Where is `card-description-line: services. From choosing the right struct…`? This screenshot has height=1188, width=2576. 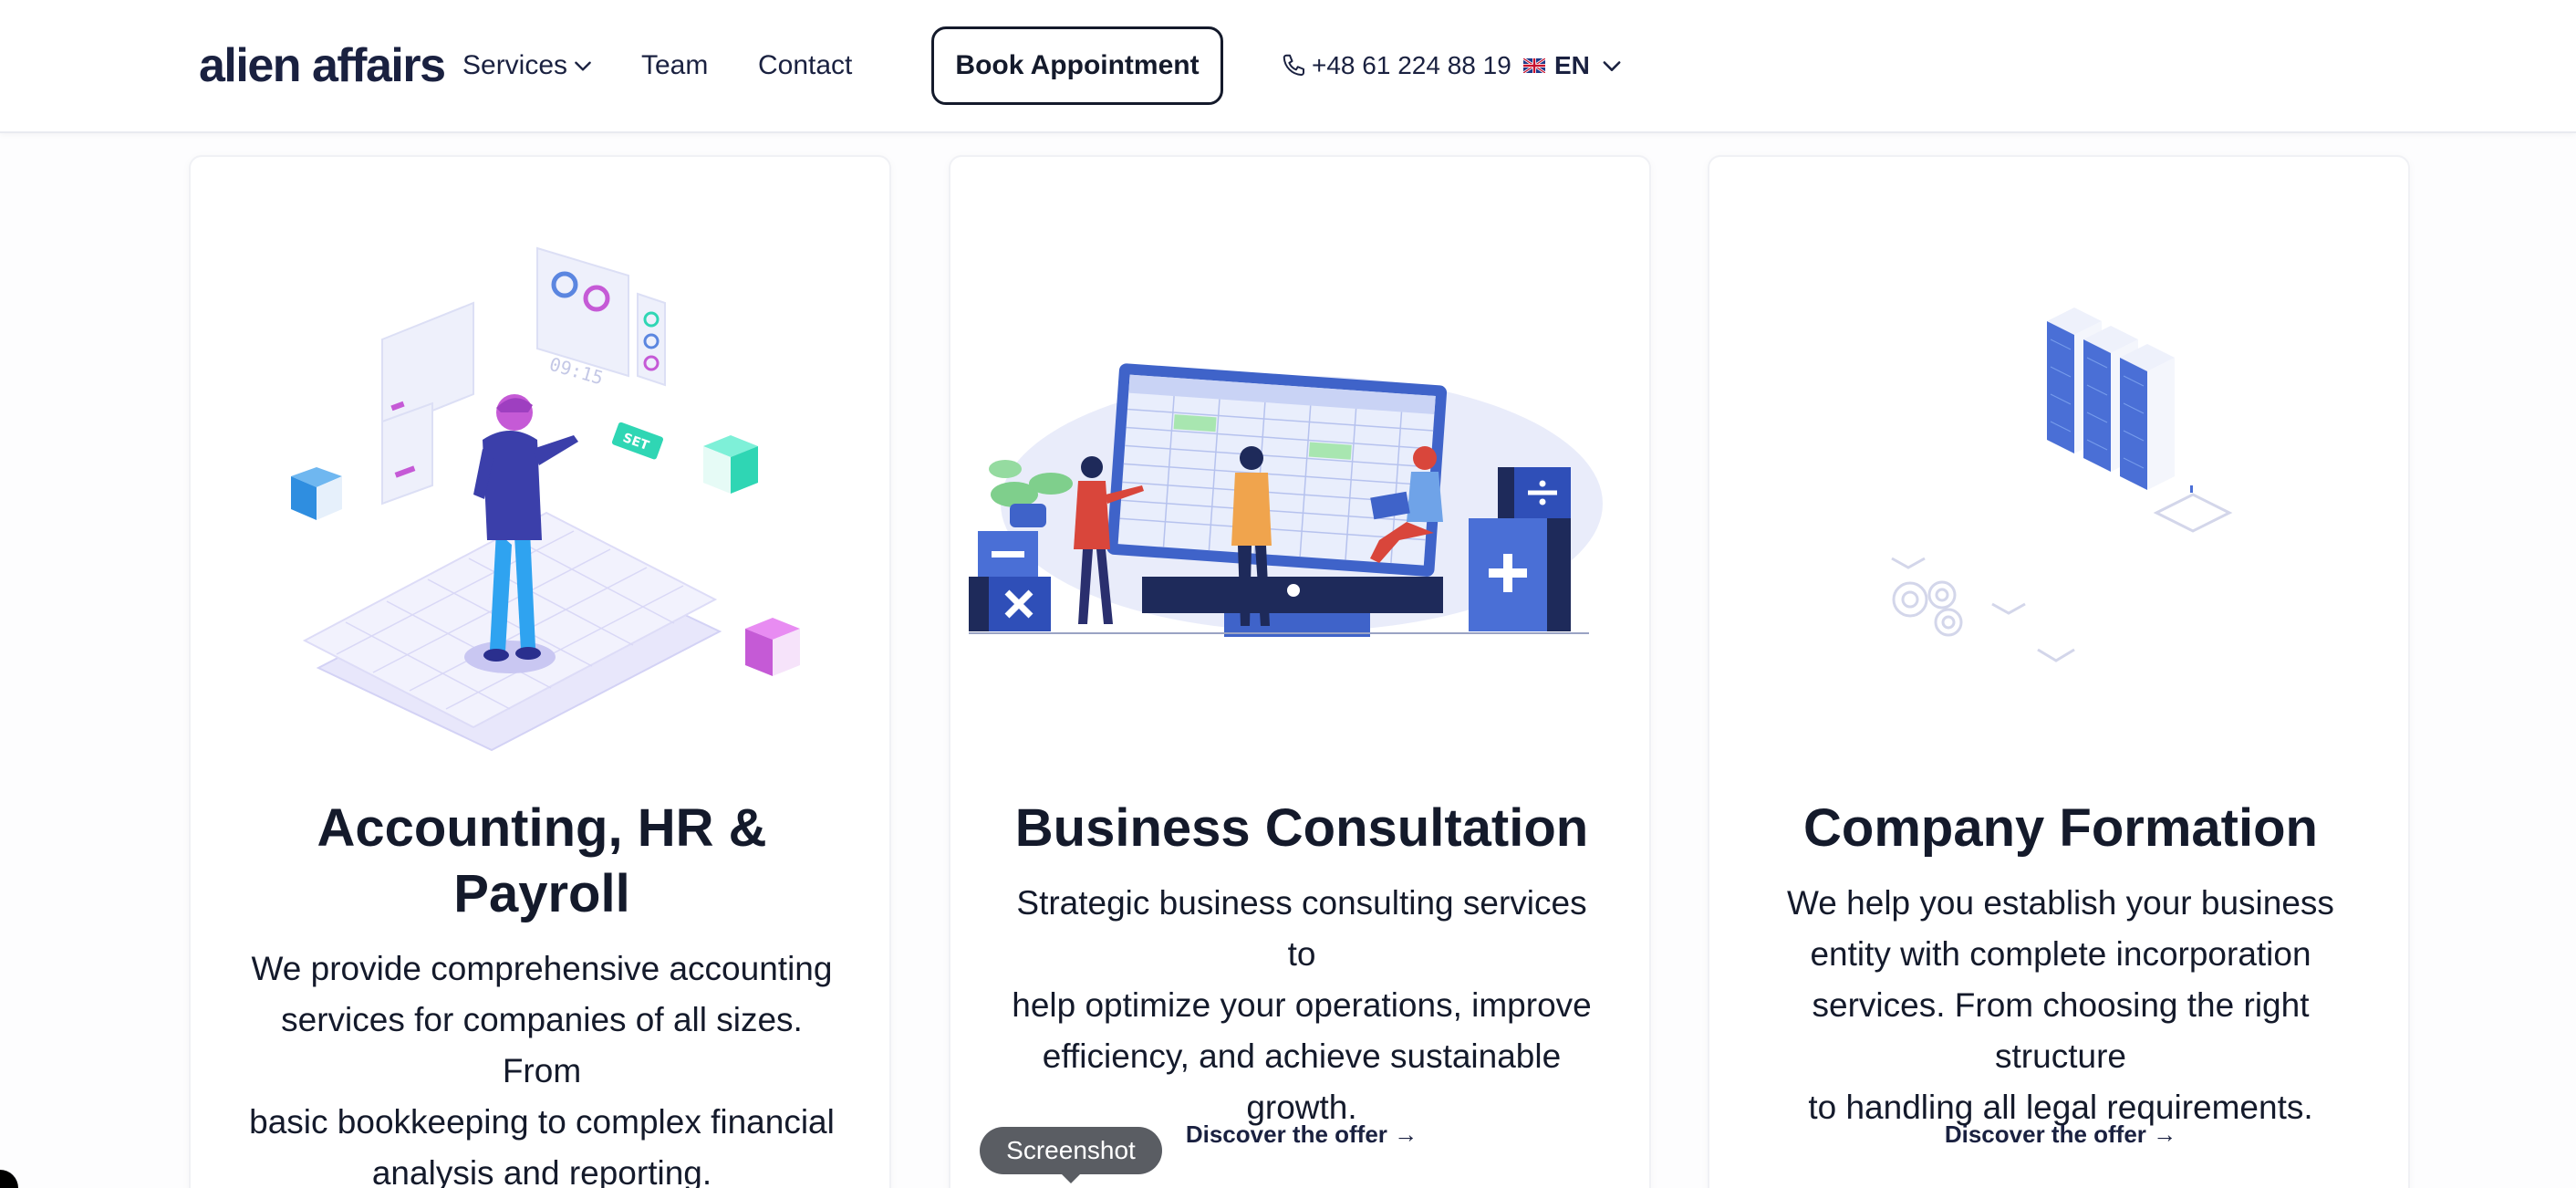 card-description-line: services. From choosing the right struct… is located at coordinates (2061, 1031).